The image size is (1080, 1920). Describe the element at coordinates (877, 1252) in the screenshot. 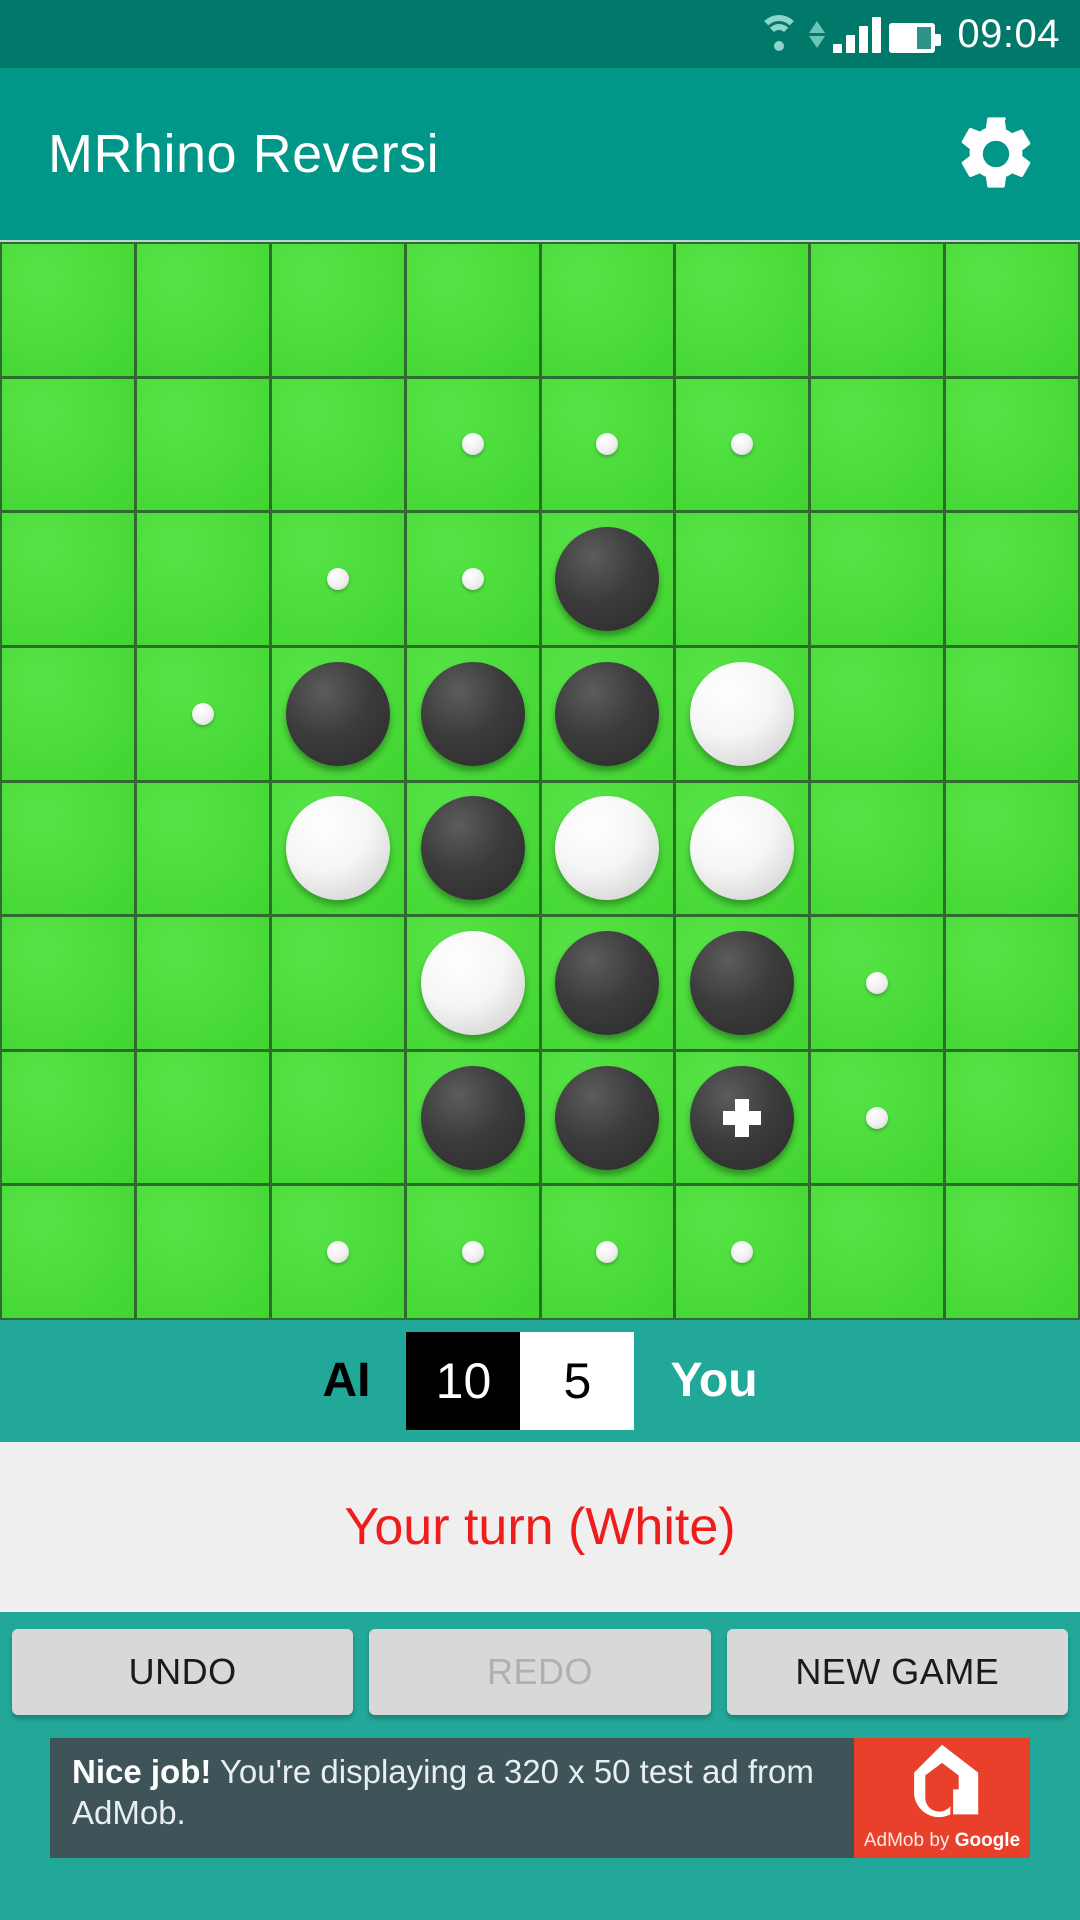

I see `board-cell-r8c7` at that location.